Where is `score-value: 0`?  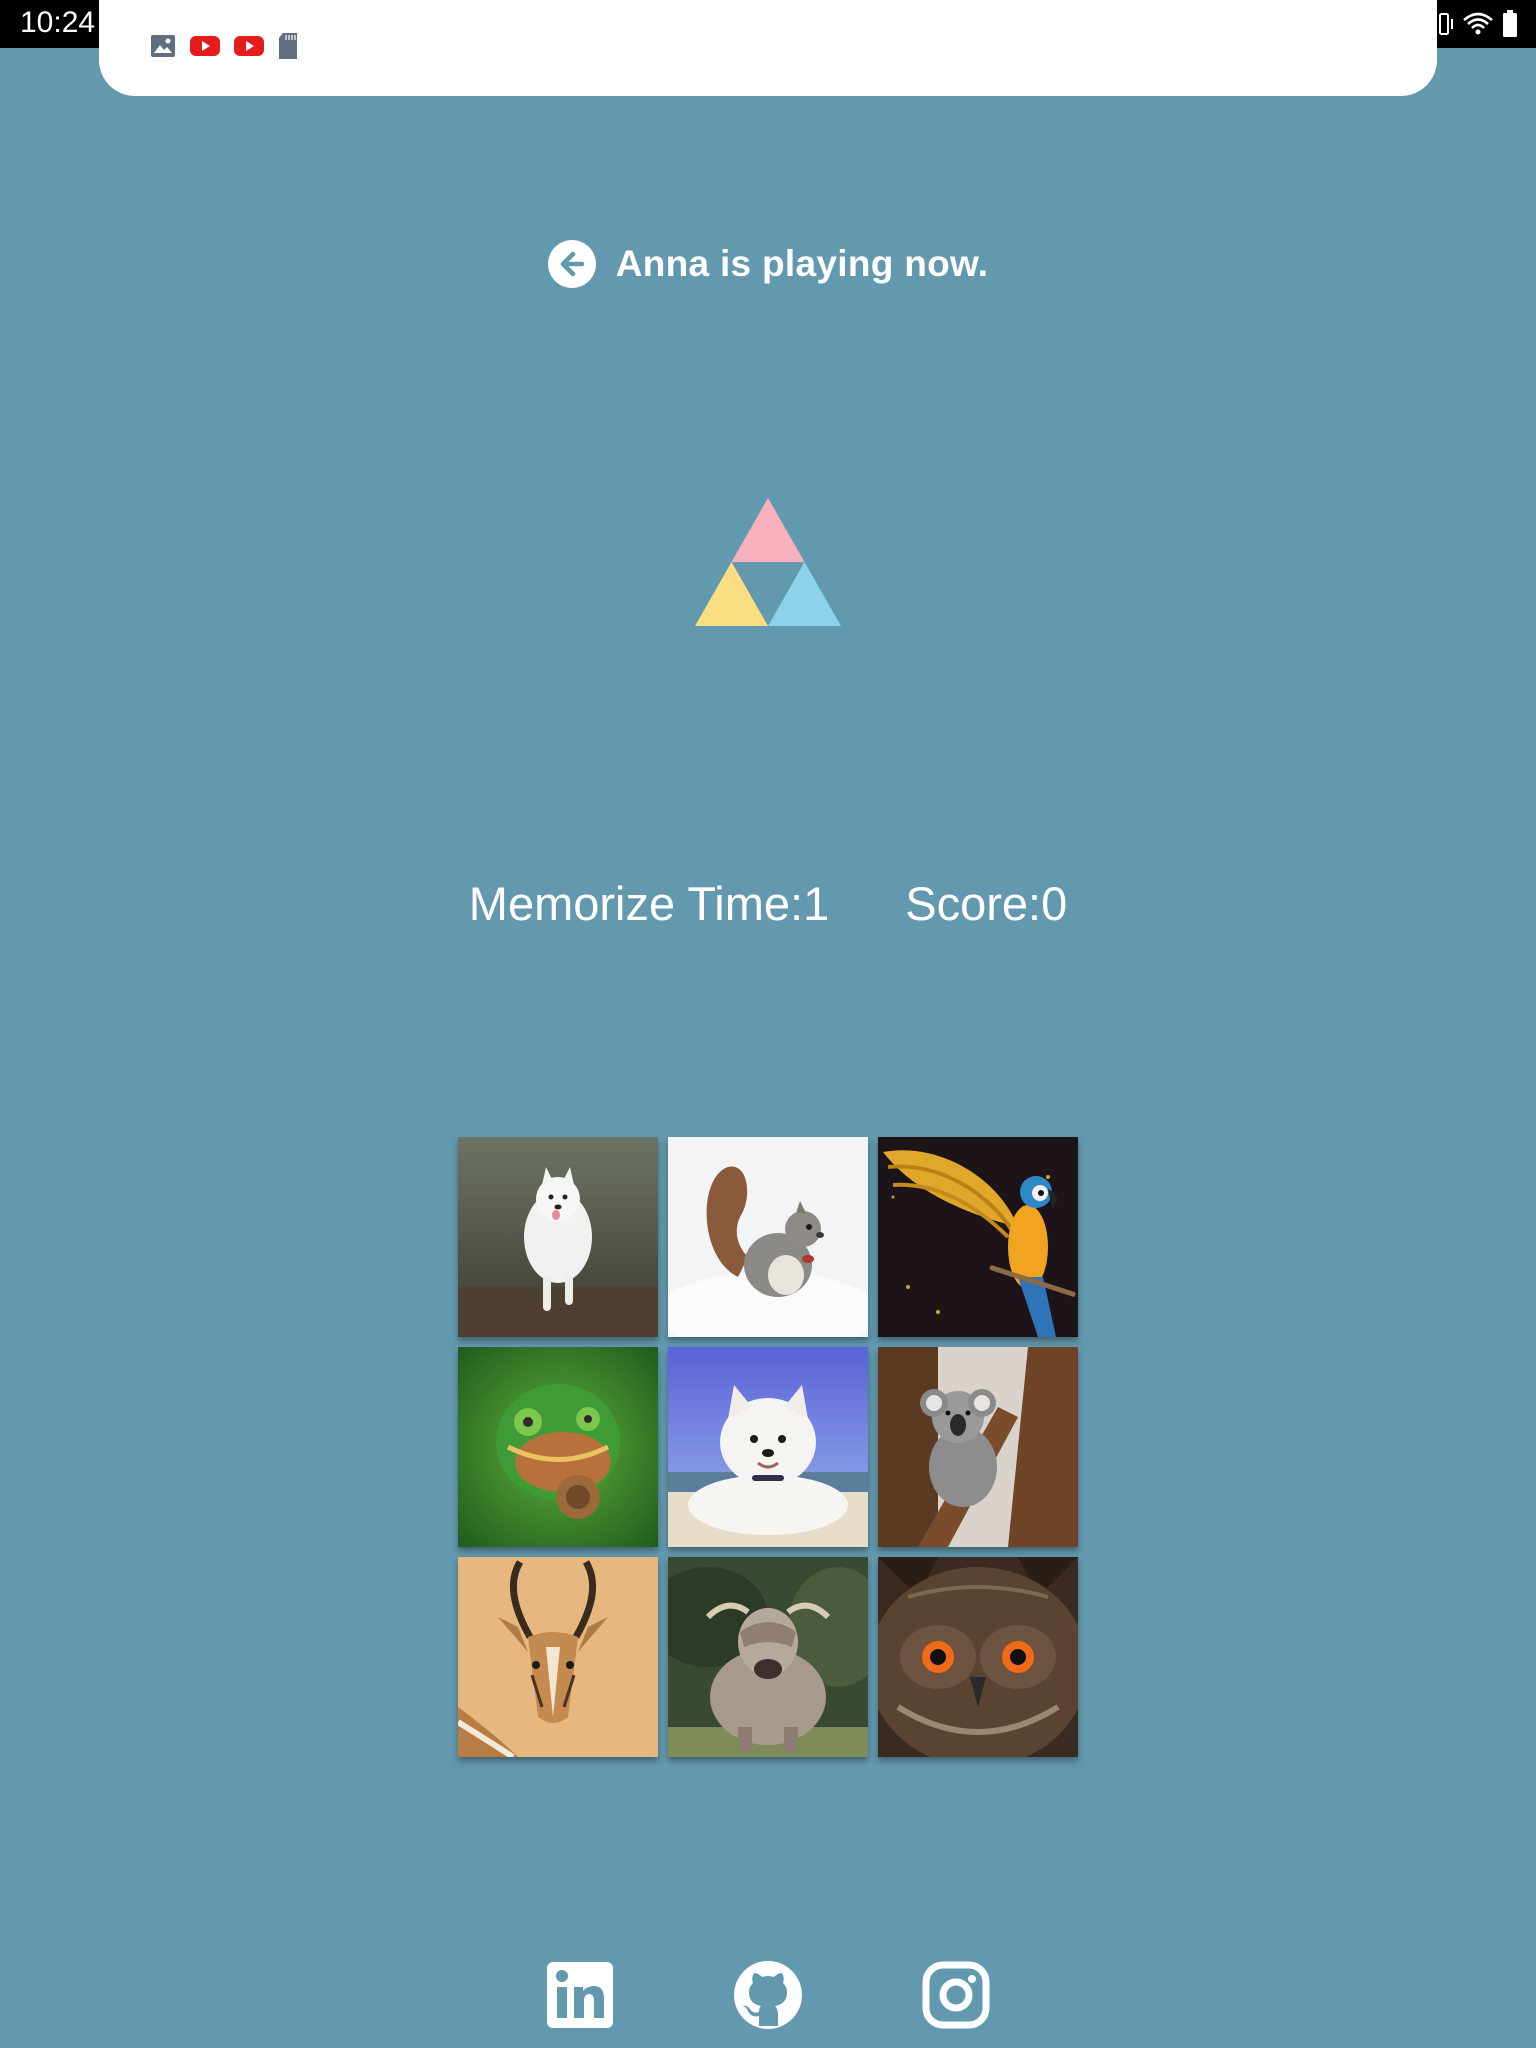 score-value: 0 is located at coordinates (1054, 903).